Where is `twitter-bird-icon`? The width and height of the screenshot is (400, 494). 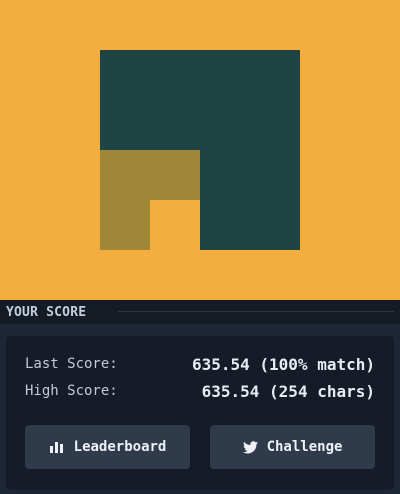 twitter-bird-icon is located at coordinates (250, 447).